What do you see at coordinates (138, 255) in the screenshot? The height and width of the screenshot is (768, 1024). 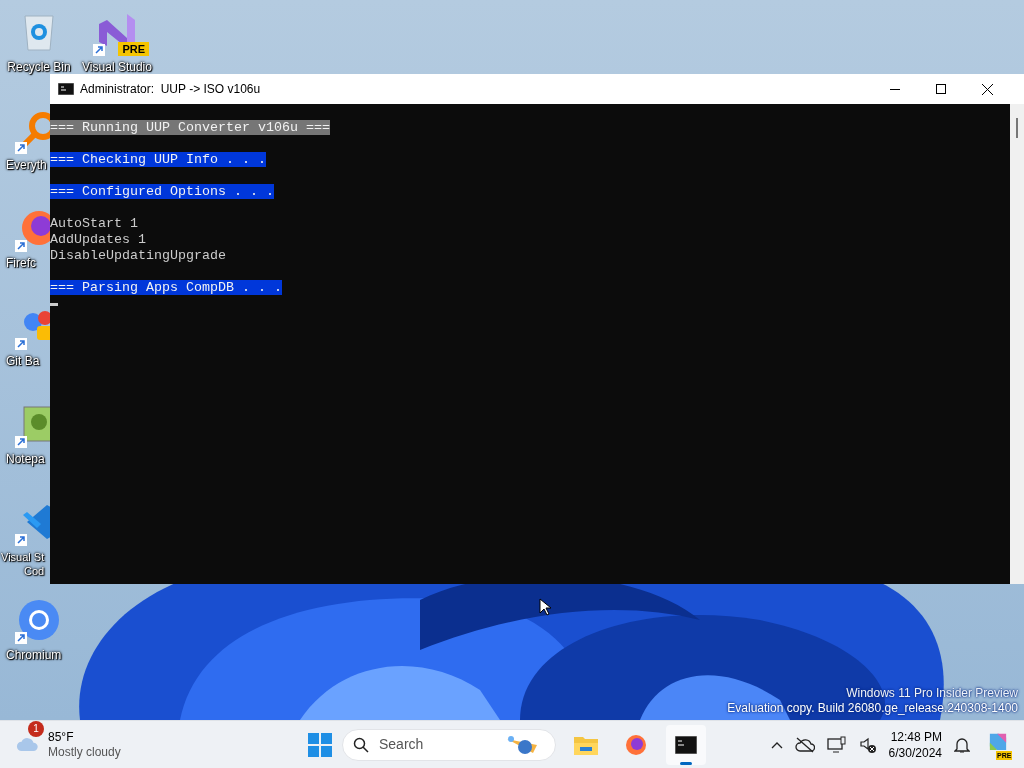 I see `console-line: DisableUpdatingUpgrade` at bounding box center [138, 255].